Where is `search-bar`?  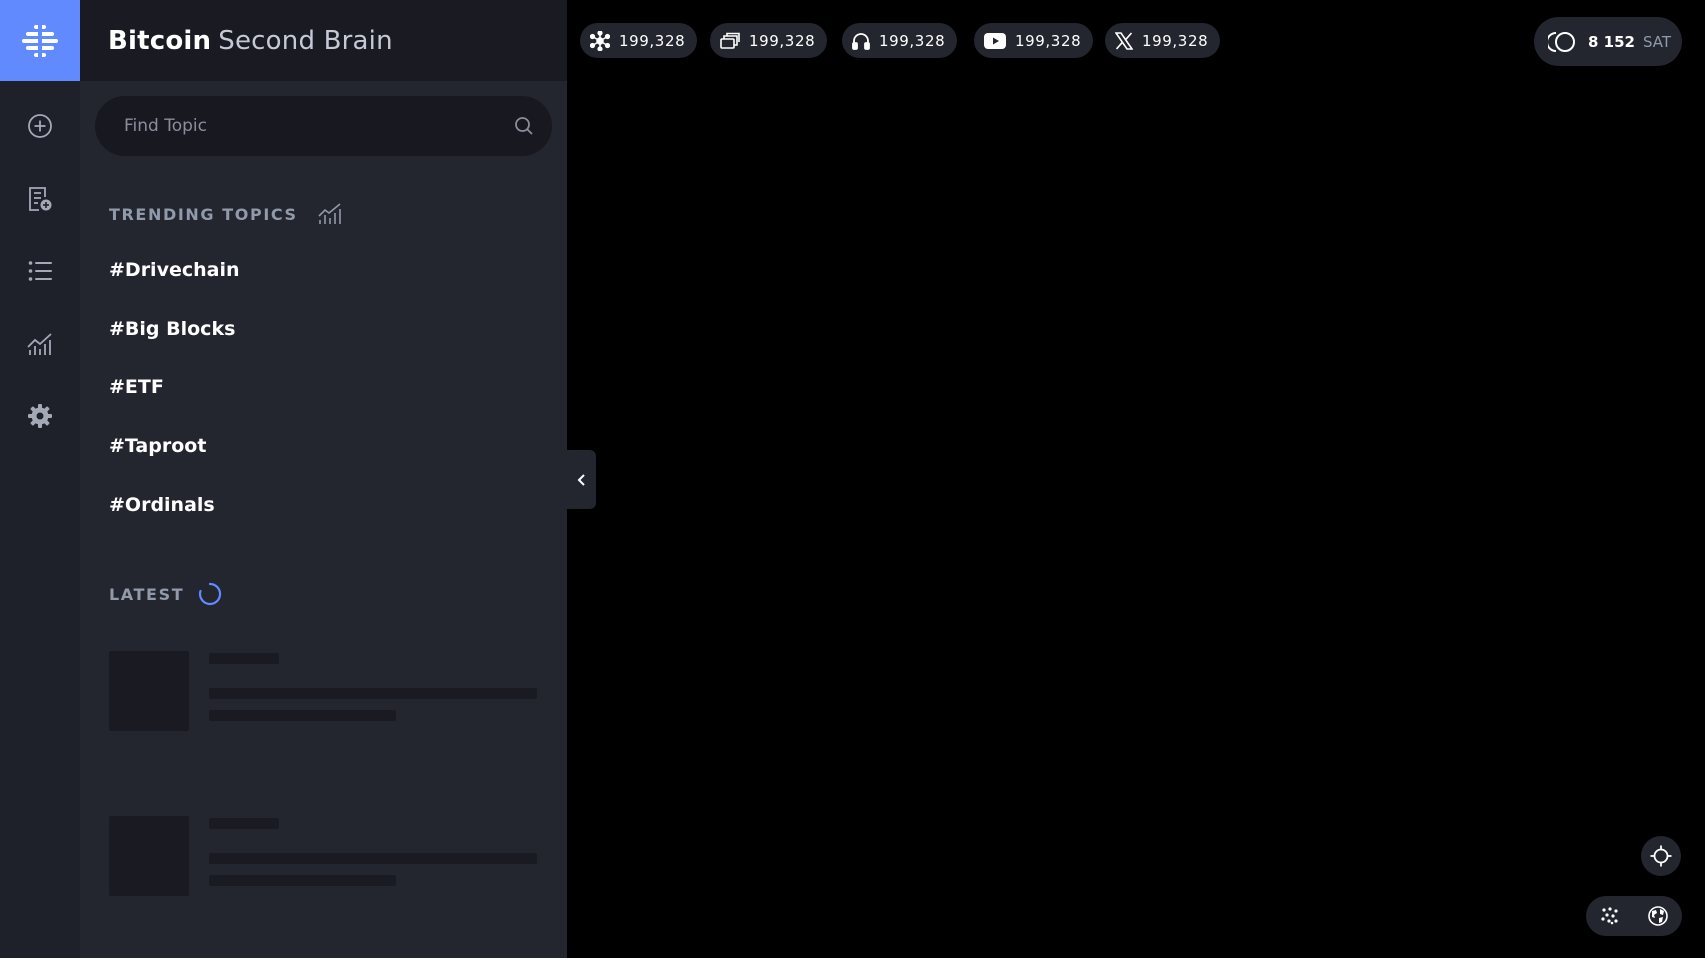 search-bar is located at coordinates (323, 126).